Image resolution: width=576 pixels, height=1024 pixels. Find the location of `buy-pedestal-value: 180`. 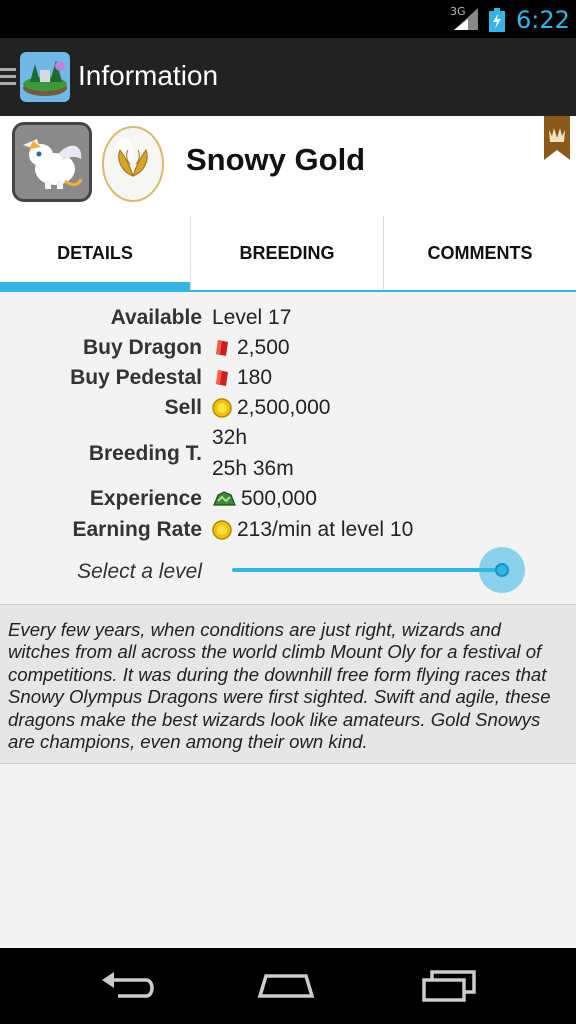

buy-pedestal-value: 180 is located at coordinates (242, 378).